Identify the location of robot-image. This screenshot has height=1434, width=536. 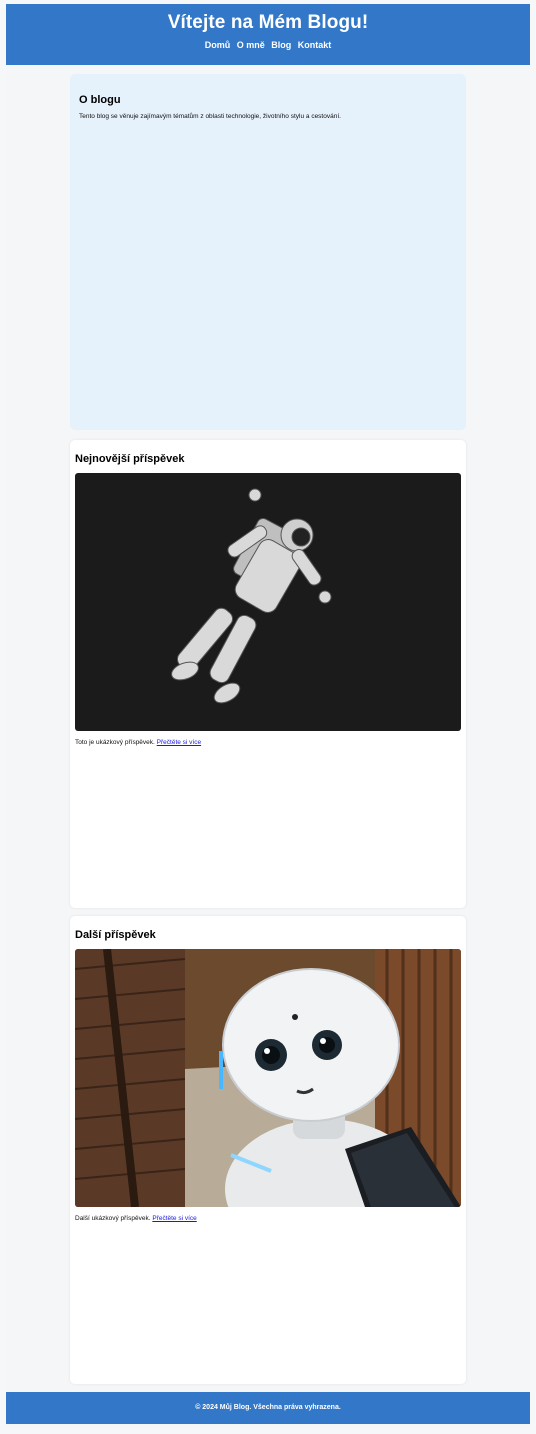
(268, 1078).